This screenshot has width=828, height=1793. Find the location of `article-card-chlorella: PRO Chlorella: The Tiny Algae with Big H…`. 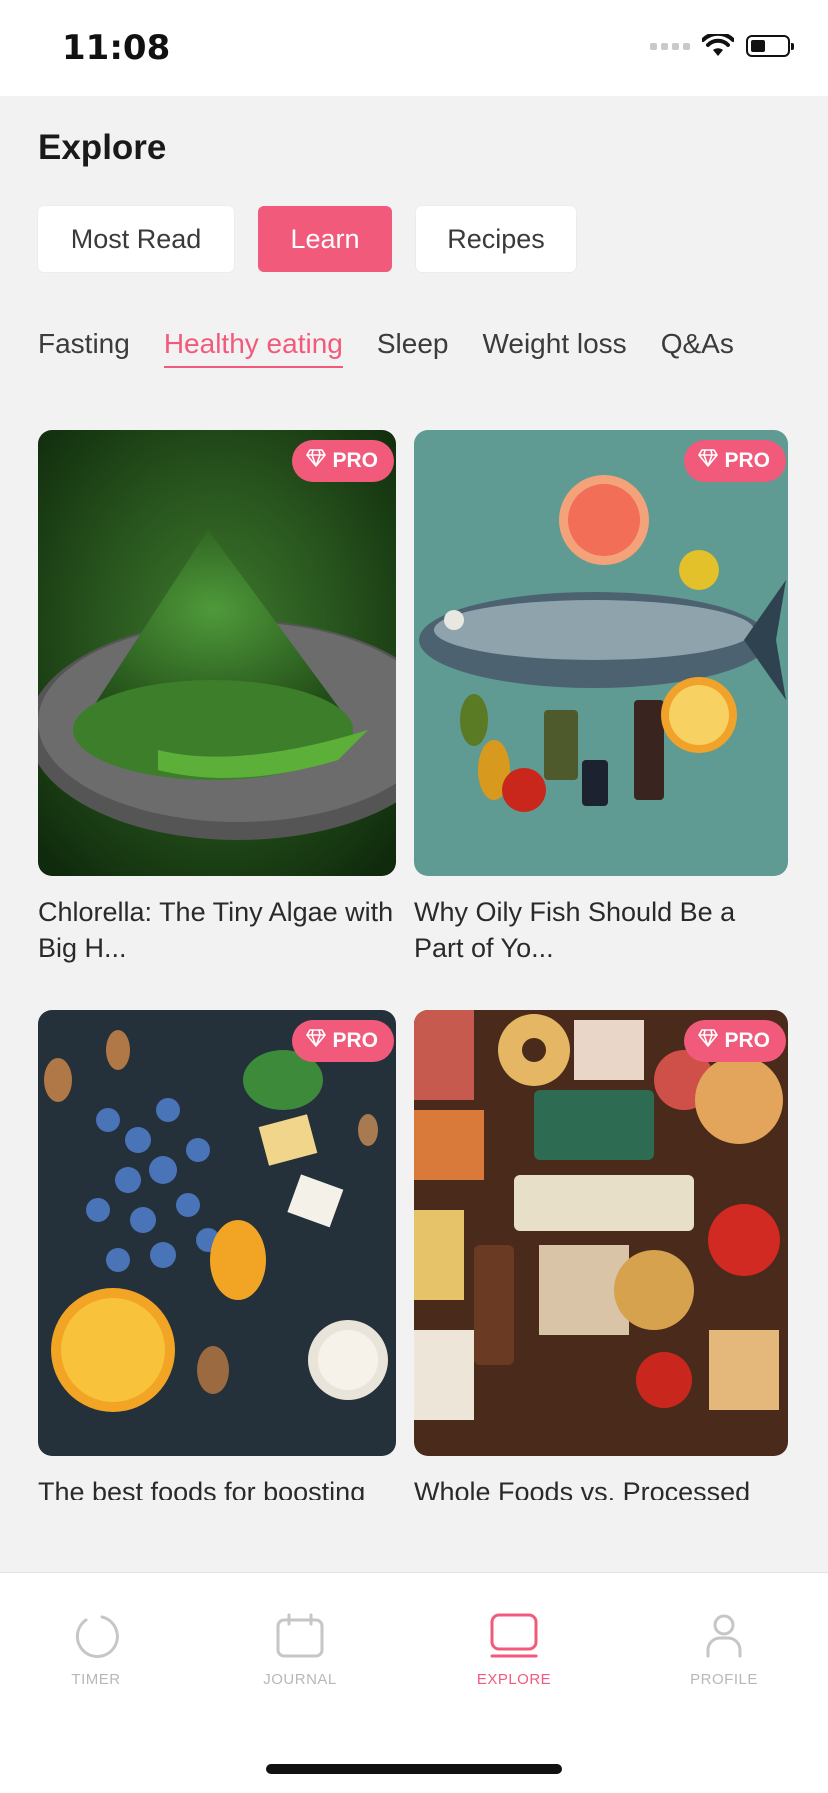

article-card-chlorella: PRO Chlorella: The Tiny Algae with Big H… is located at coordinates (217, 698).